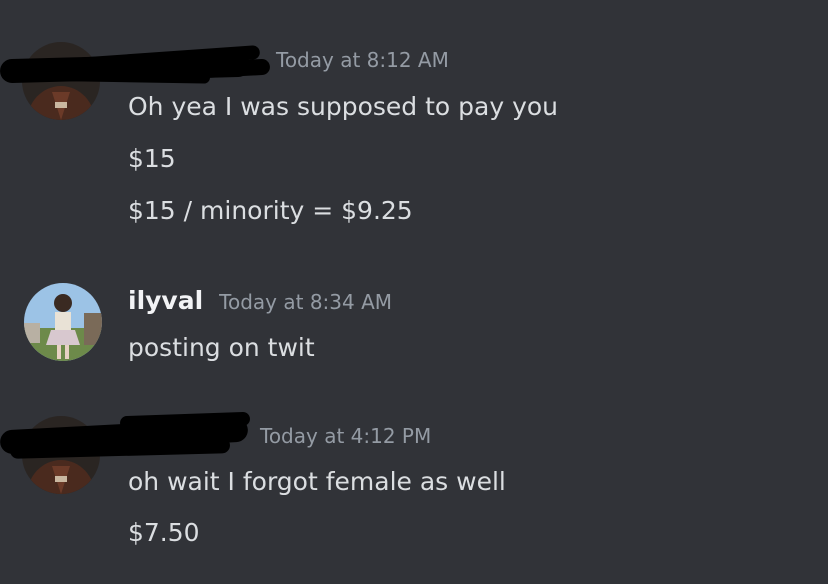 The width and height of the screenshot is (828, 584). Describe the element at coordinates (63, 322) in the screenshot. I see `user-avatar` at that location.